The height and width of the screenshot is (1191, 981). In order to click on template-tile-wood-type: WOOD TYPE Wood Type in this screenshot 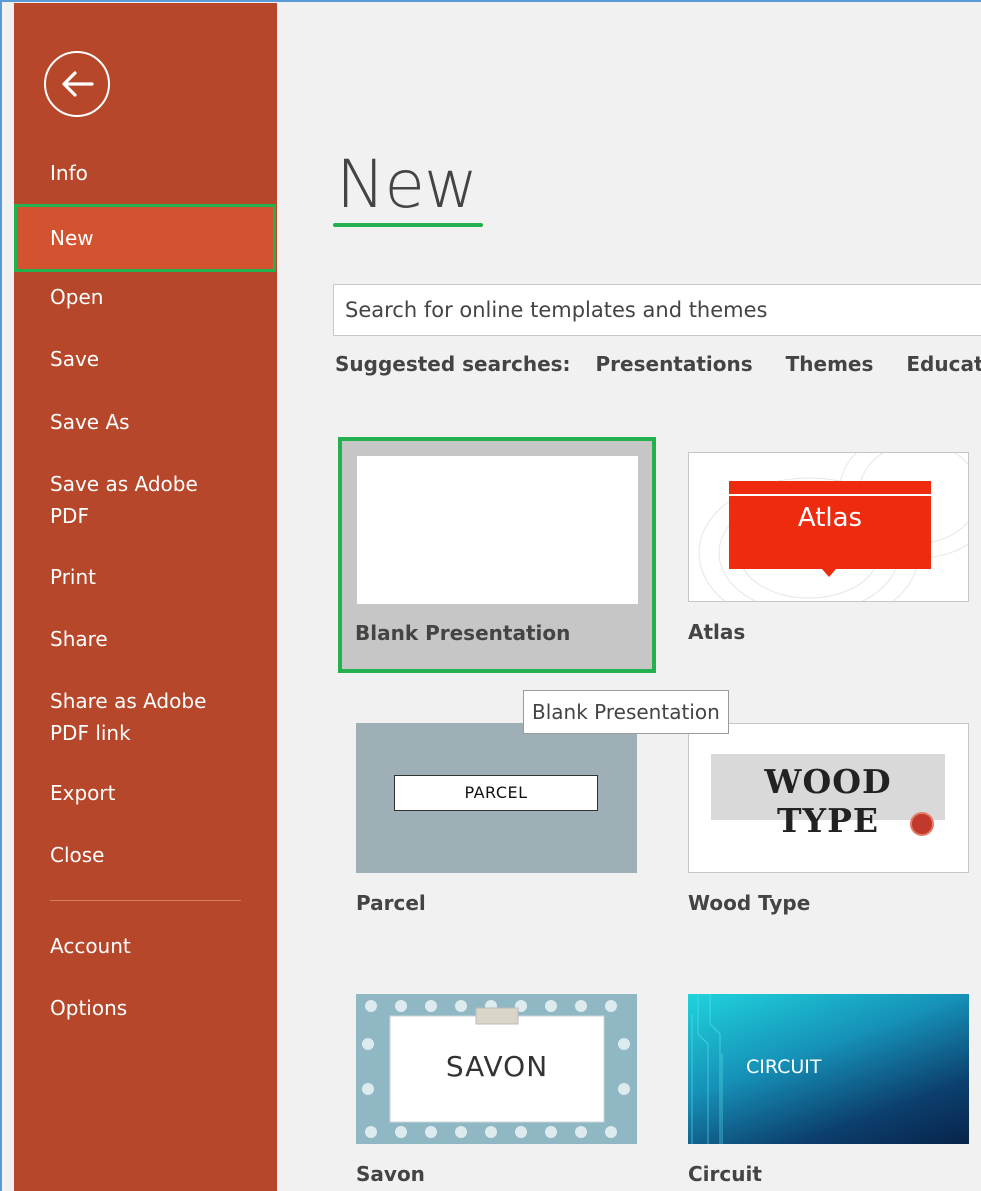, I will do `click(829, 823)`.